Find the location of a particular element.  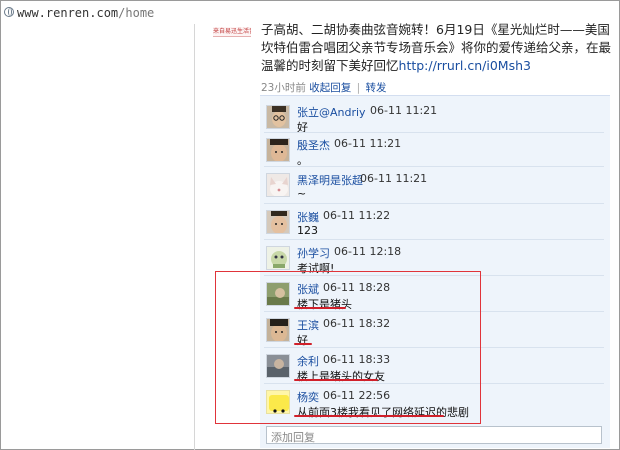

comment-item: 殷圣杰 06-11 11:21 。 is located at coordinates (434, 151).